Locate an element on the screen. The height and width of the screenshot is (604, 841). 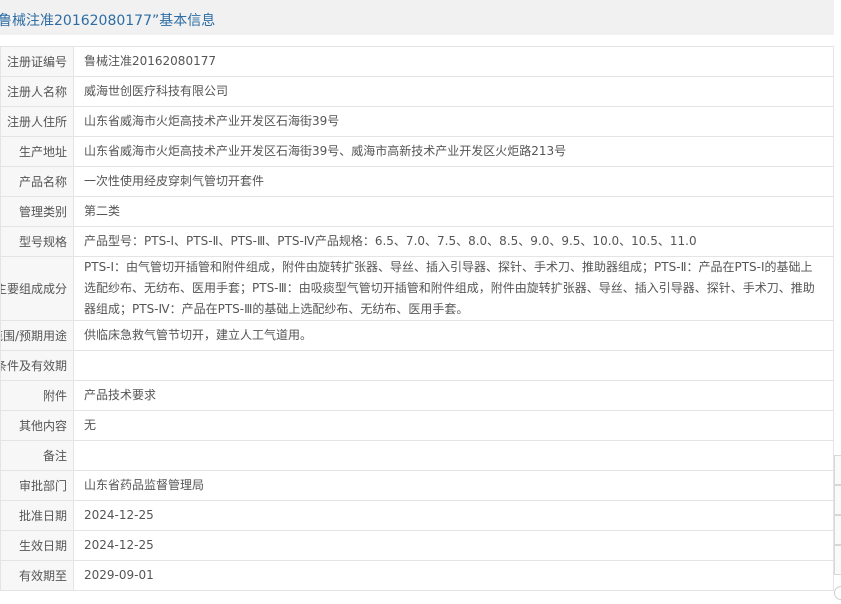
row-value: 山东省药品监督管理局 is located at coordinates (453, 485).